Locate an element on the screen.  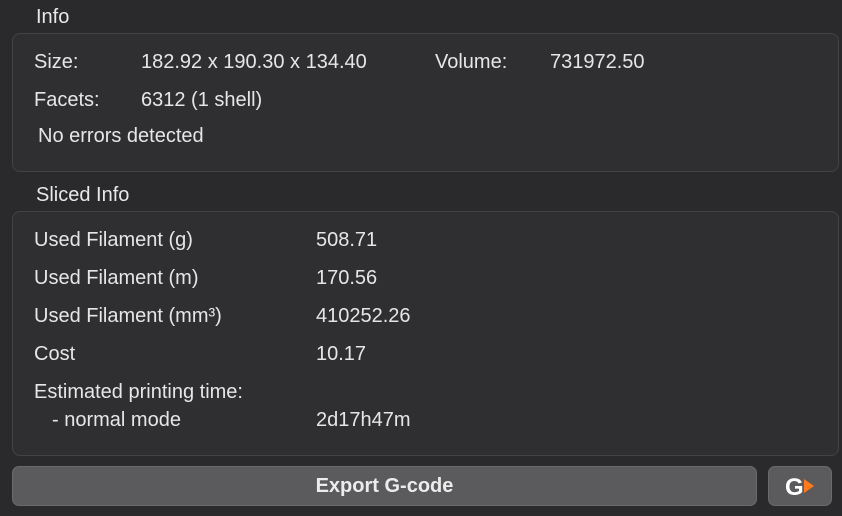
cost-value: 10.17 is located at coordinates (341, 354).